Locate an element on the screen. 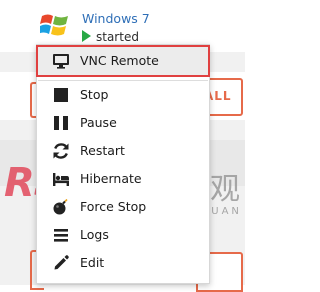  menu-item-stop: Stop is located at coordinates (123, 95).